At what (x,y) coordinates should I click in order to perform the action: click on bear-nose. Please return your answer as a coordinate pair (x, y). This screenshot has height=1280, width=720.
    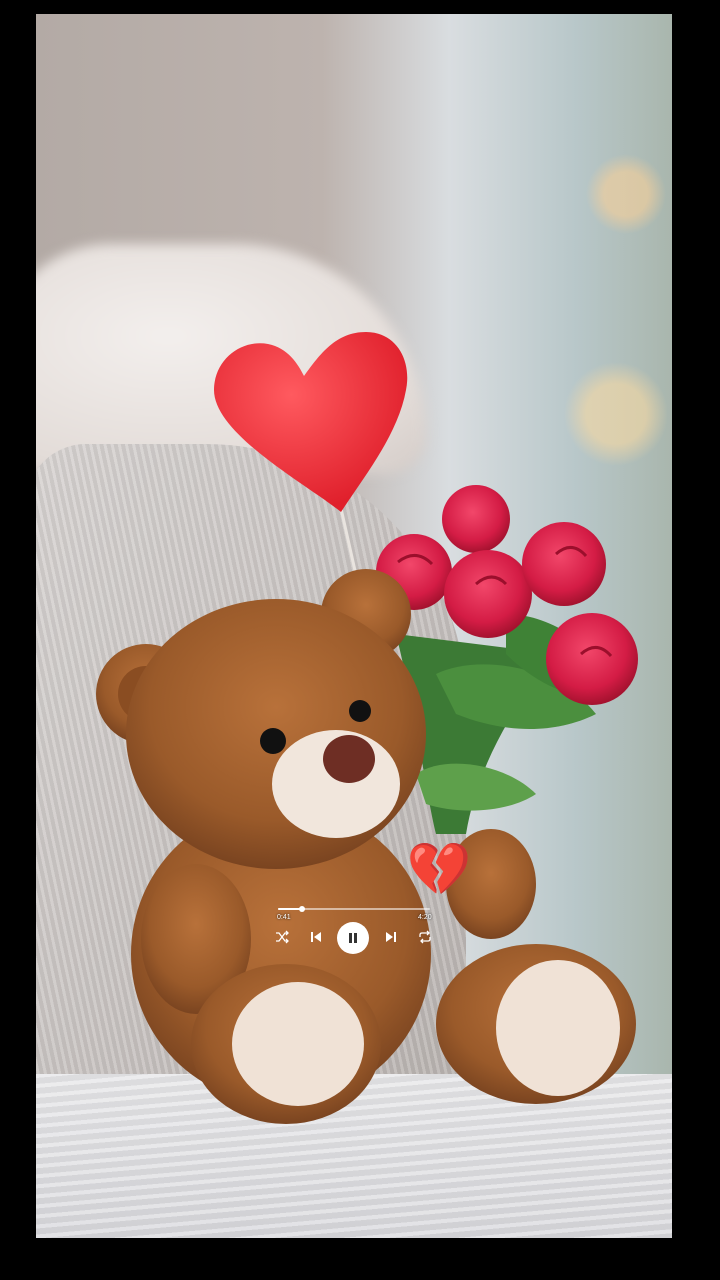
    Looking at the image, I should click on (349, 759).